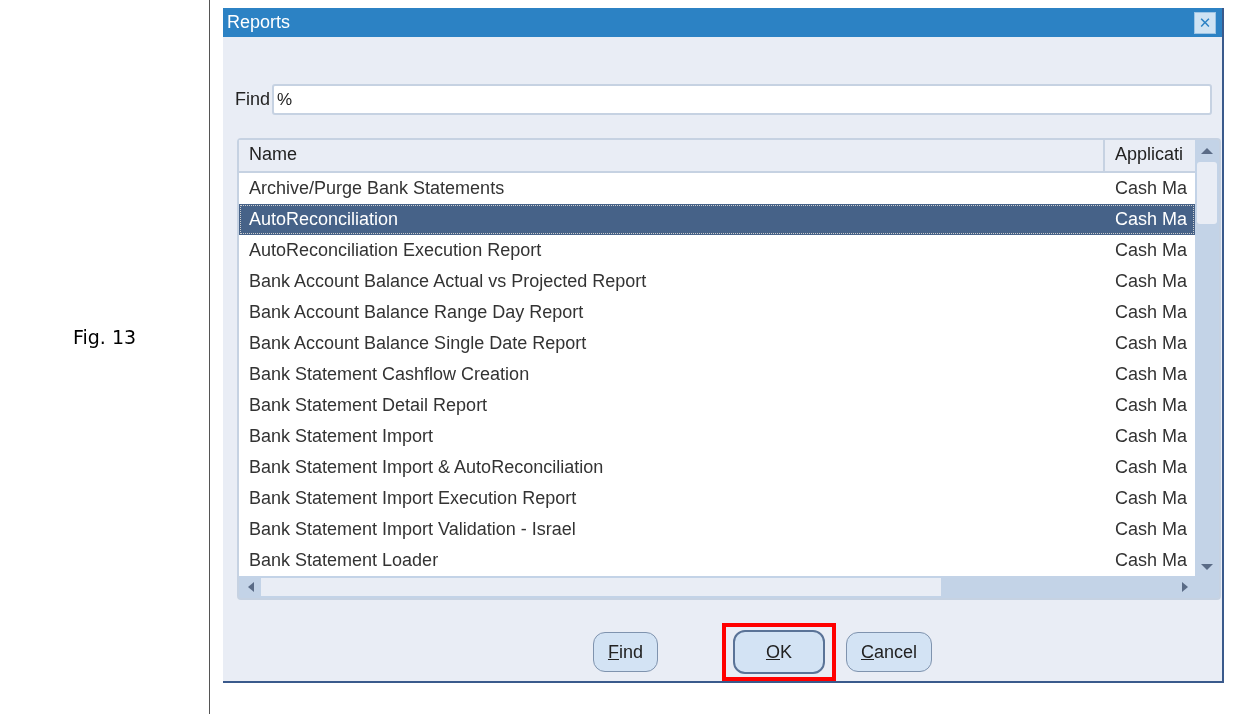 This screenshot has height=714, width=1251. Describe the element at coordinates (413, 498) in the screenshot. I see `table-cell-text: Bank Statement Import Execution Report` at that location.